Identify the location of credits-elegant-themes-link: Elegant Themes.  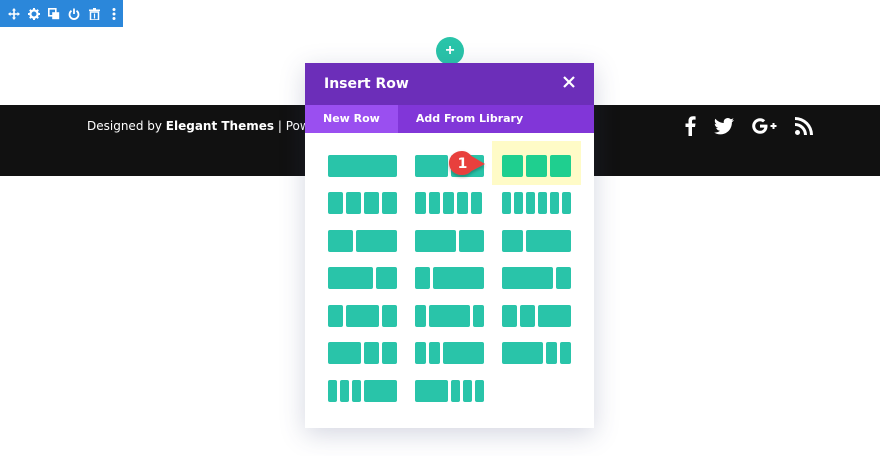
(220, 126).